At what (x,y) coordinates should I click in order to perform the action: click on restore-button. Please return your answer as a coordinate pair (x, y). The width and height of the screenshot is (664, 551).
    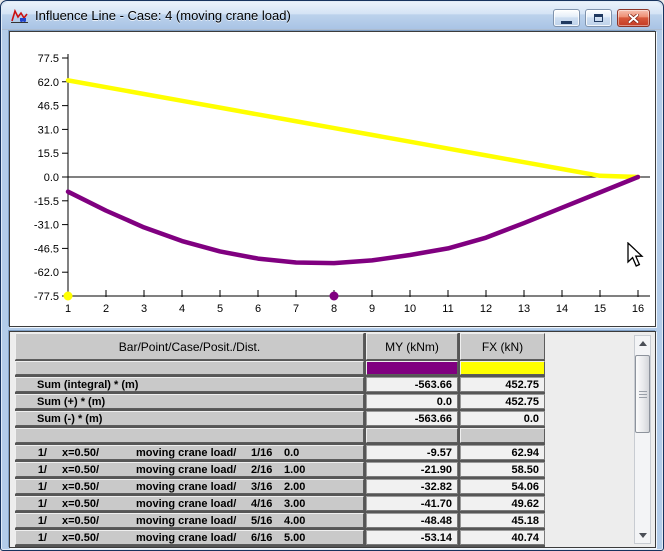
    Looking at the image, I should click on (598, 18).